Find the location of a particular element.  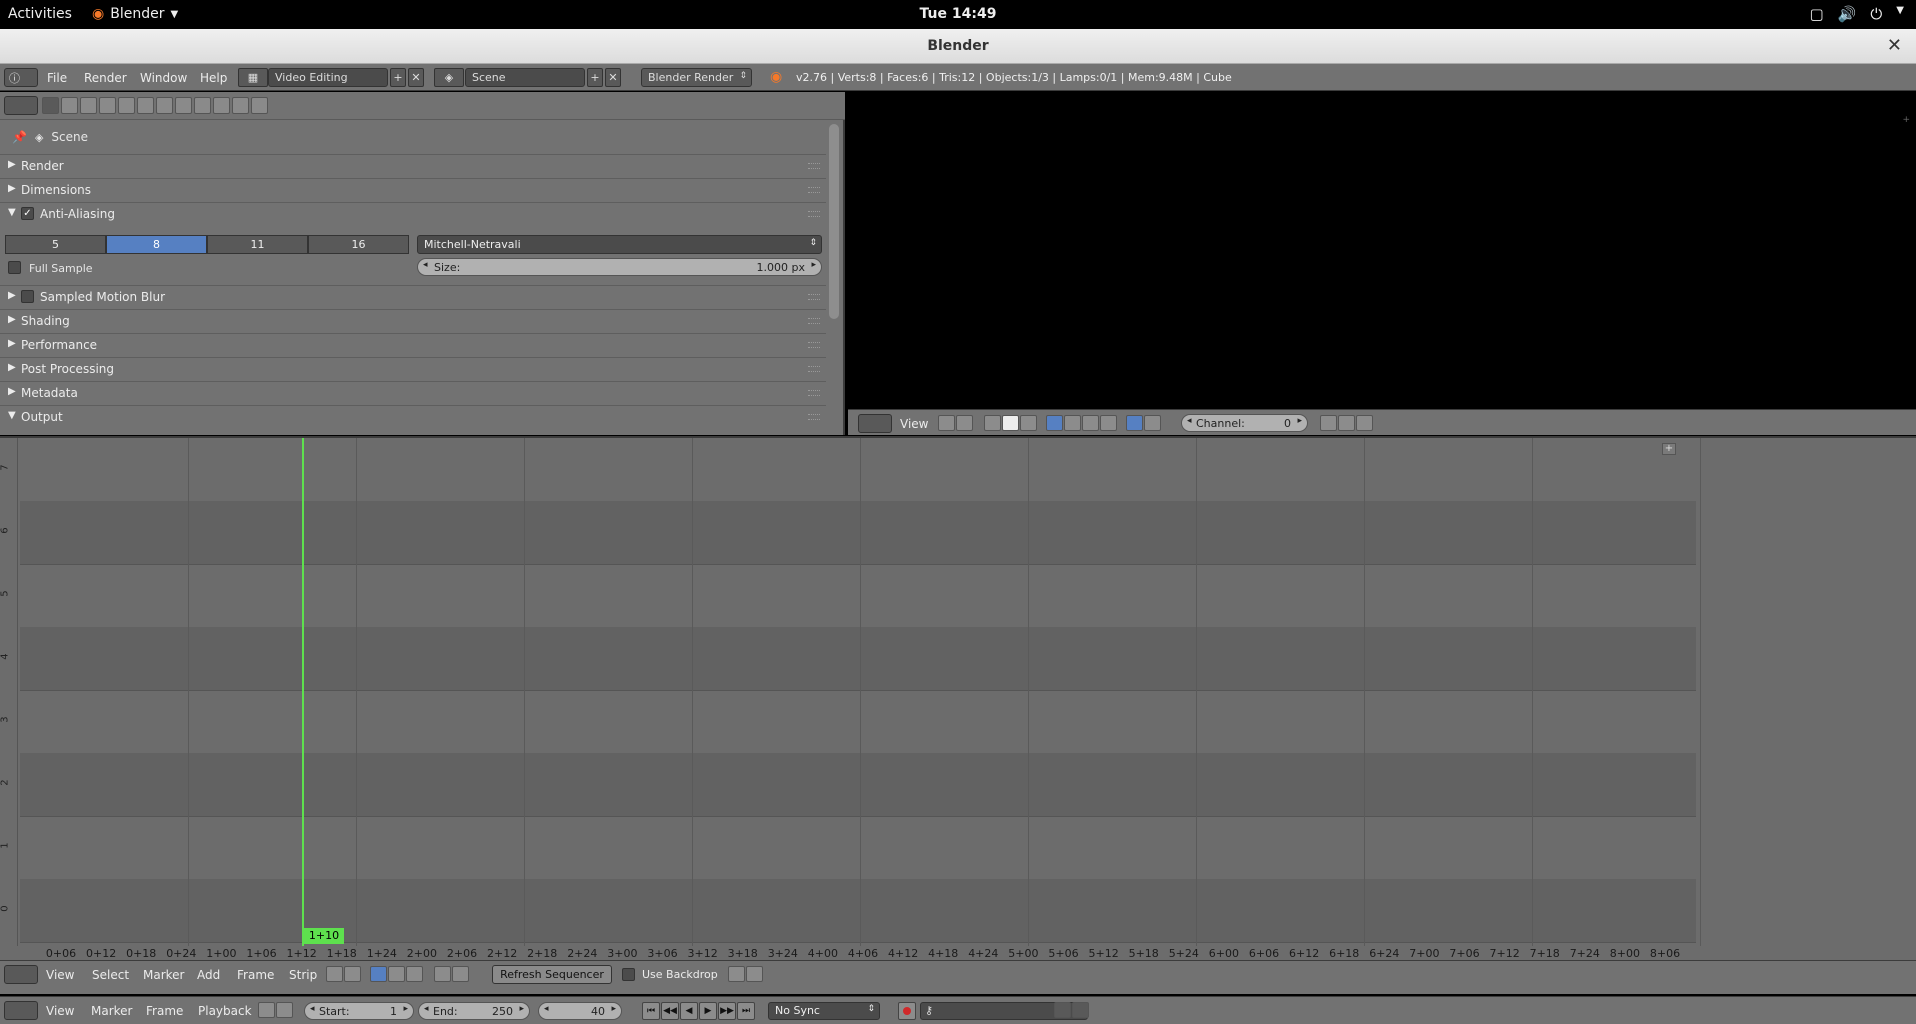

menu-file: File is located at coordinates (57, 78).